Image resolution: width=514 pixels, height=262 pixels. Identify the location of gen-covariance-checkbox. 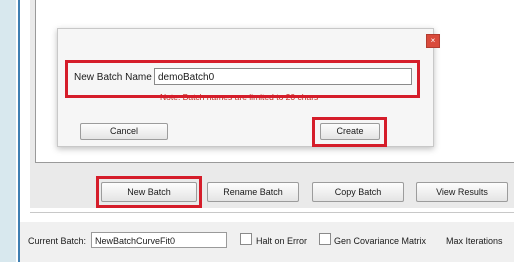
(325, 239).